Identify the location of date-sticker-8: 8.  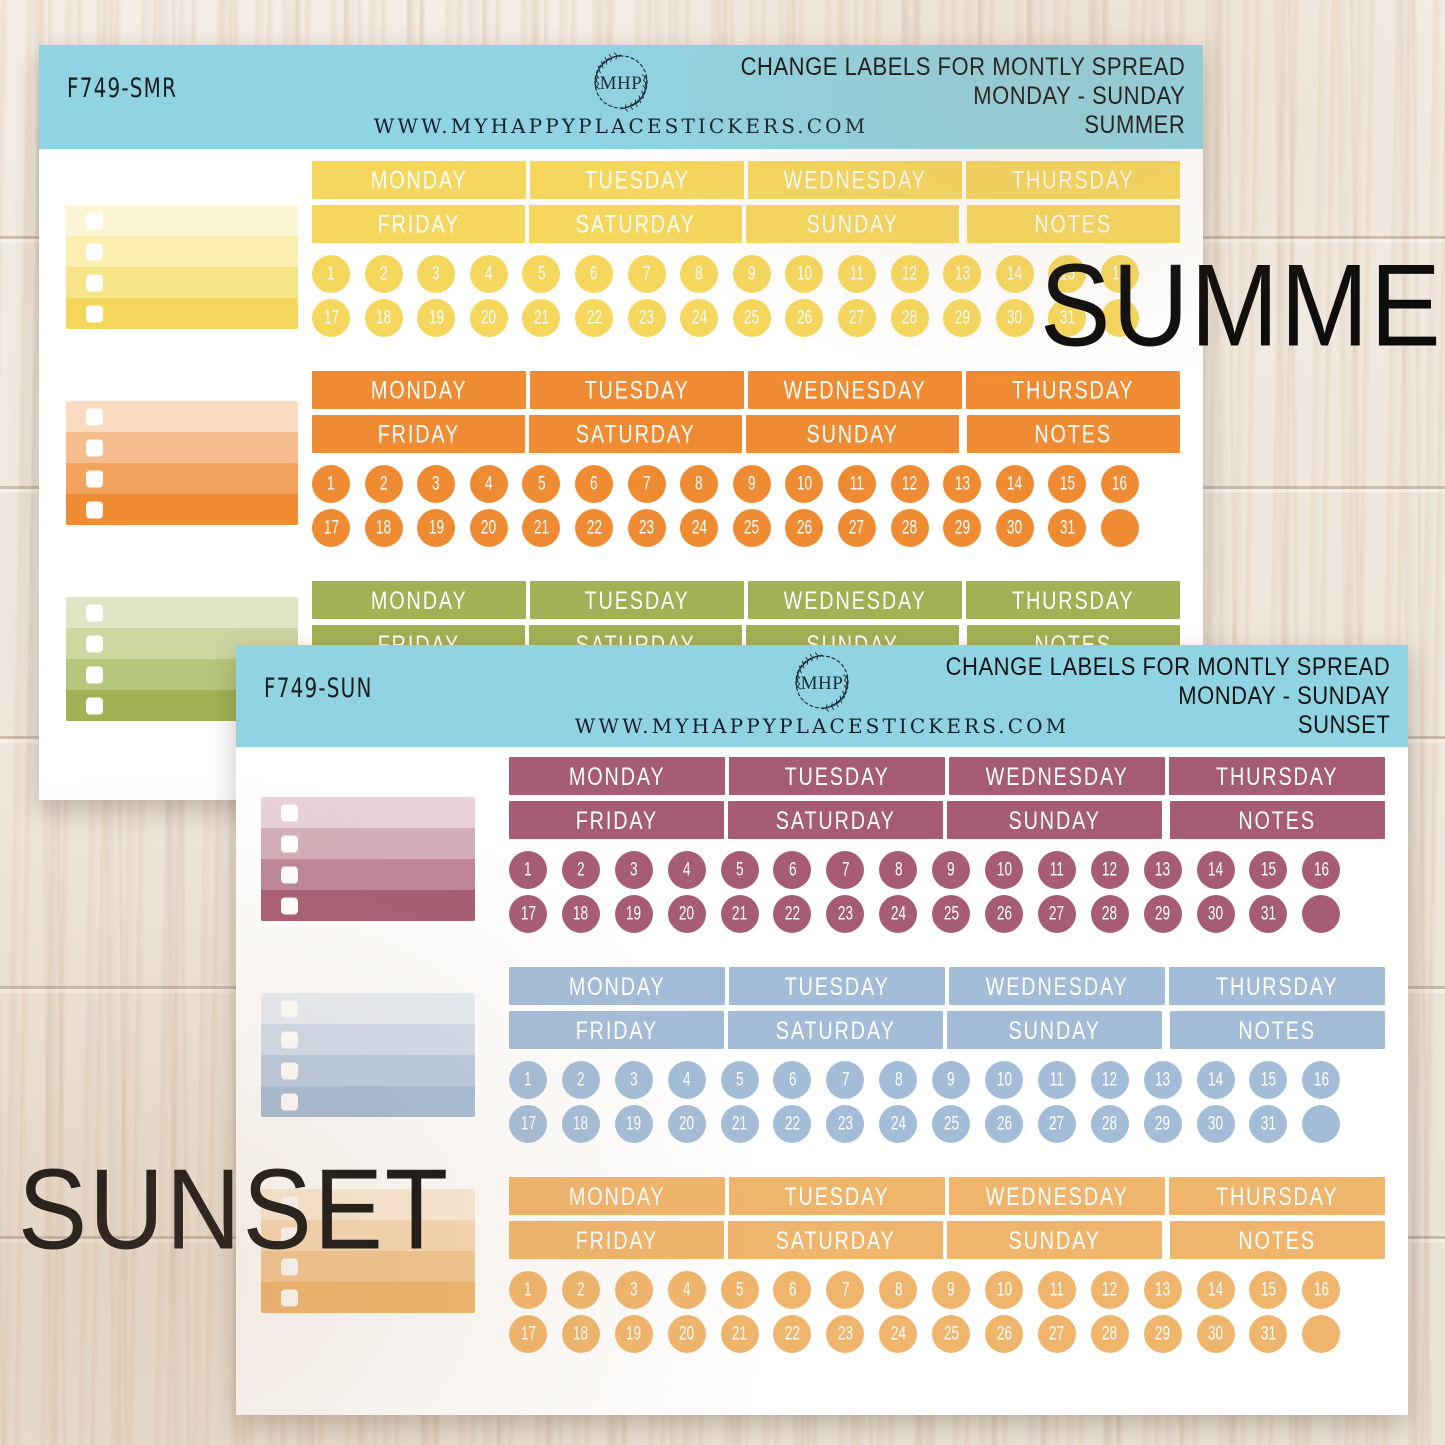
(898, 1080).